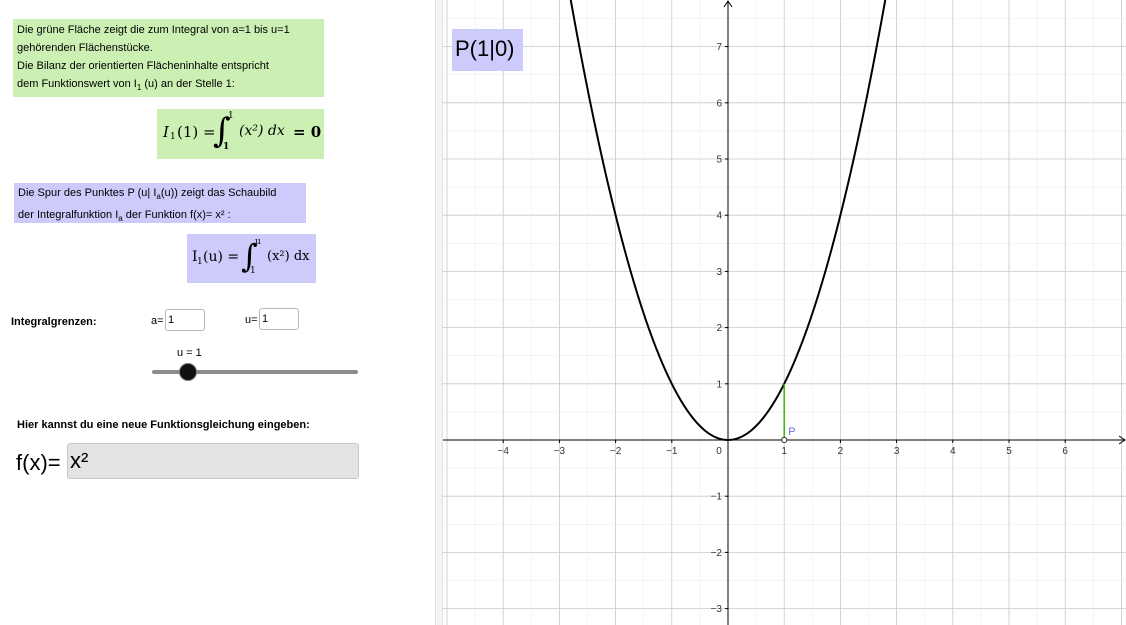 This screenshot has height=625, width=1126. What do you see at coordinates (1009, 451) in the screenshot?
I see `x-tick-label: 5` at bounding box center [1009, 451].